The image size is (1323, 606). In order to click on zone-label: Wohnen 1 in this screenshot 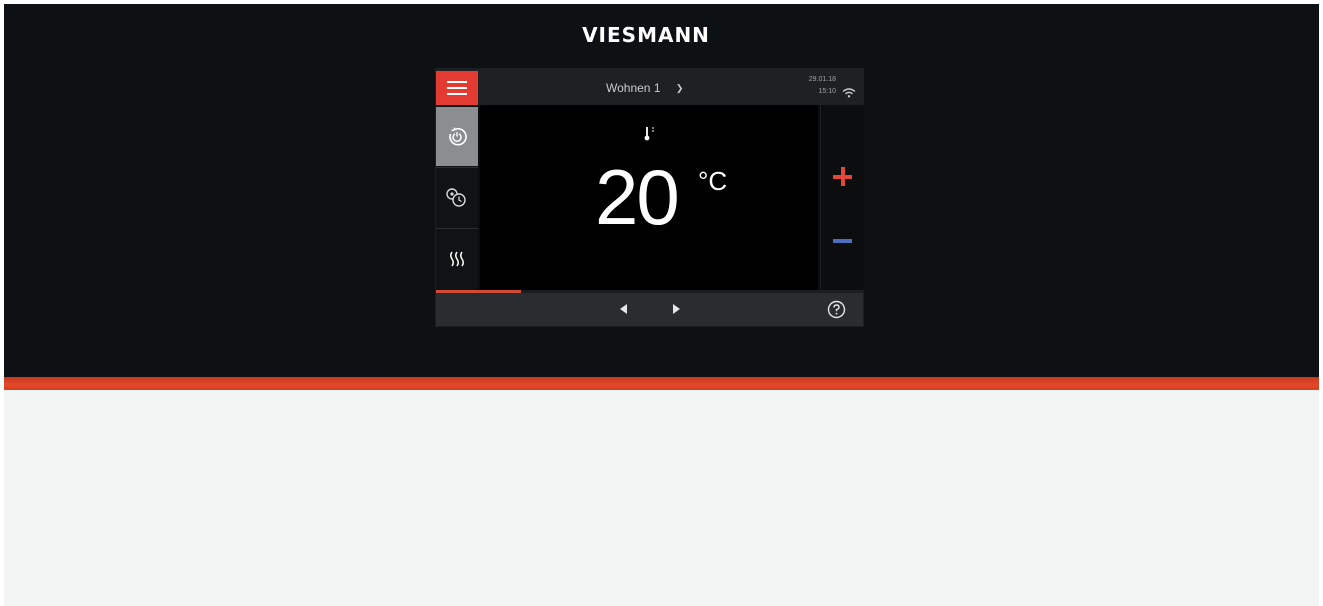, I will do `click(633, 88)`.